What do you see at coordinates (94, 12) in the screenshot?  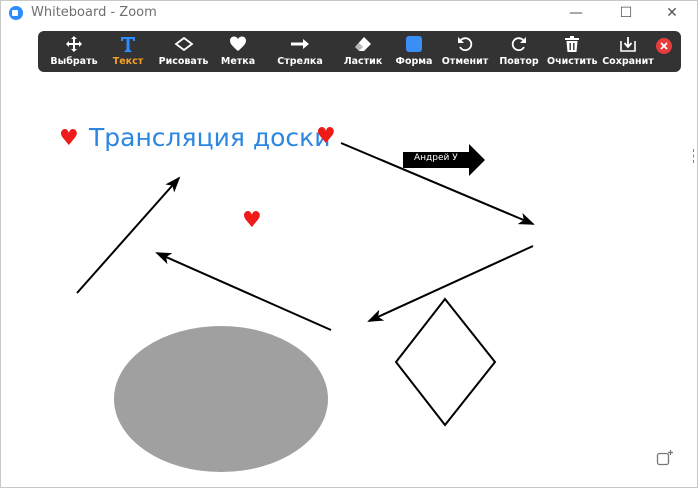 I see `window-title: Whiteboard - Zoom` at bounding box center [94, 12].